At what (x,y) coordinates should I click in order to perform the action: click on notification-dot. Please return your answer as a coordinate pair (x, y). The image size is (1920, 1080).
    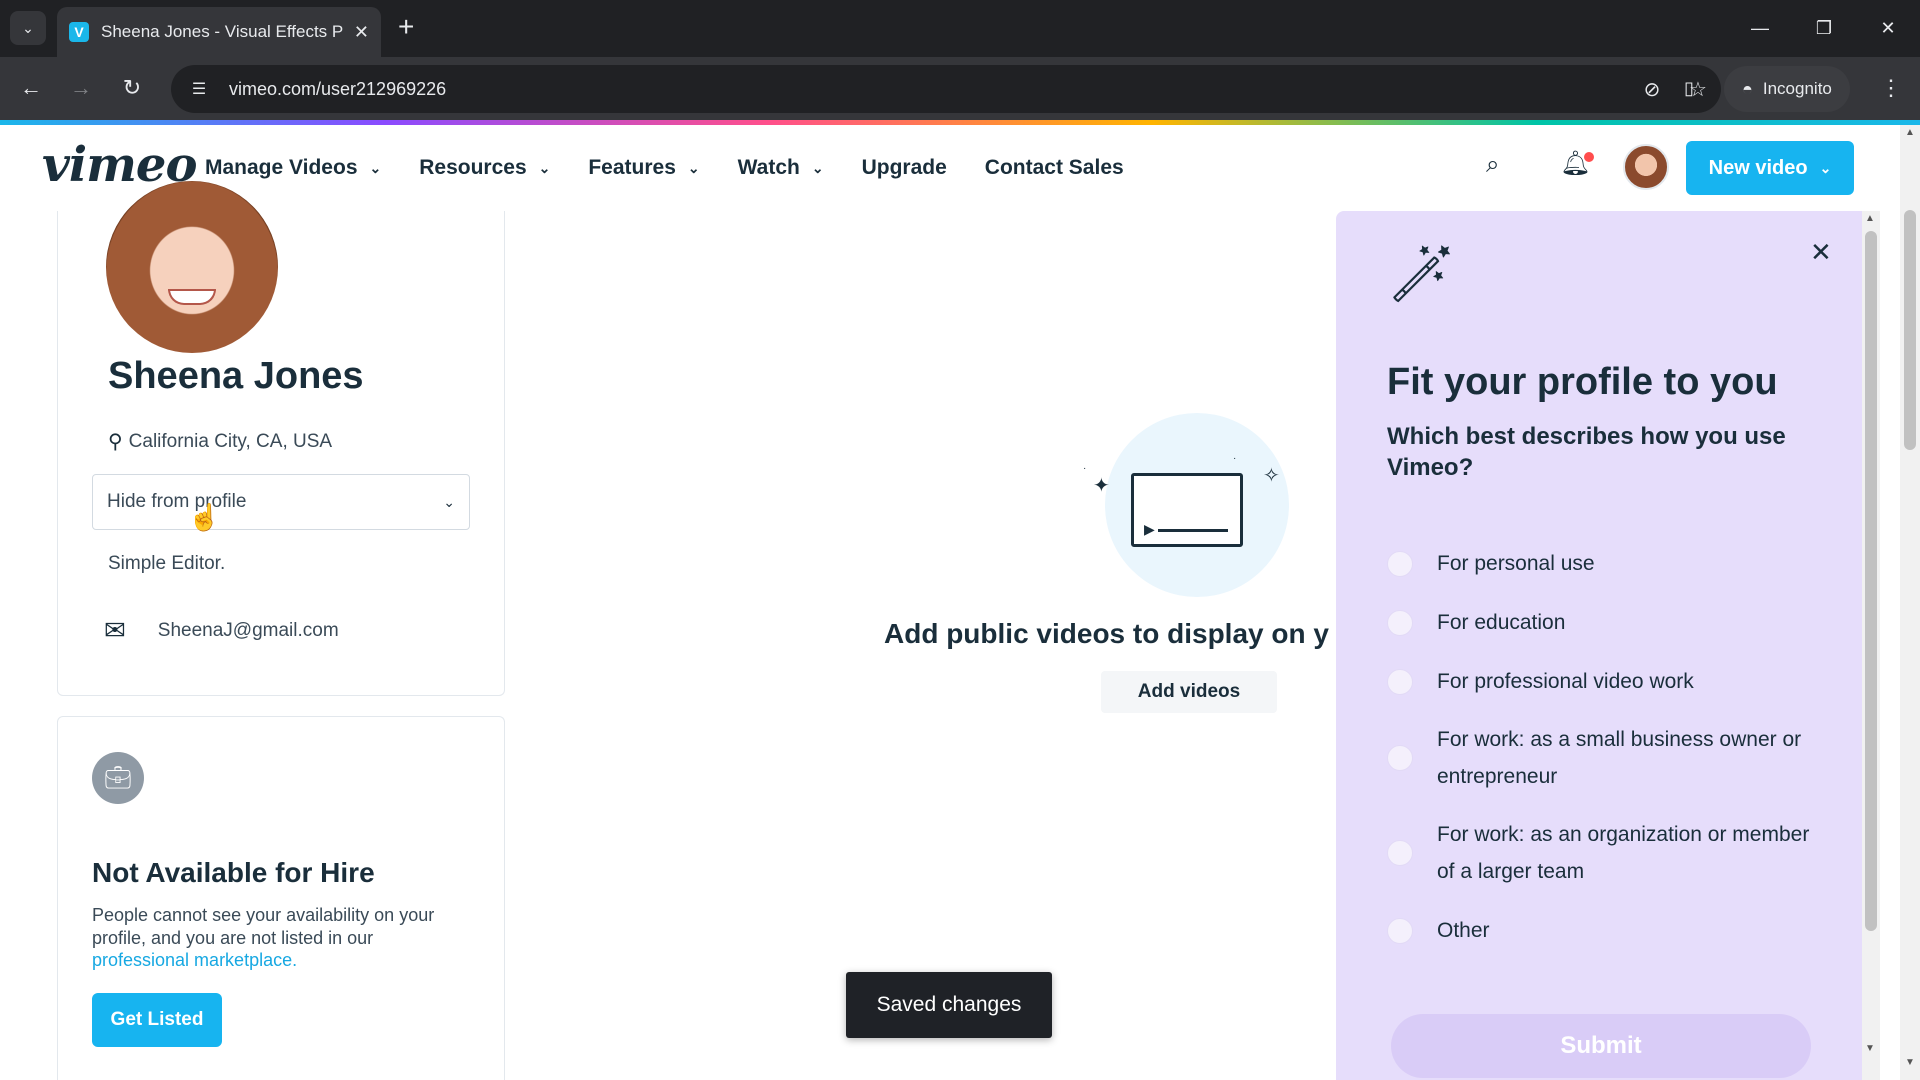
    Looking at the image, I should click on (1589, 157).